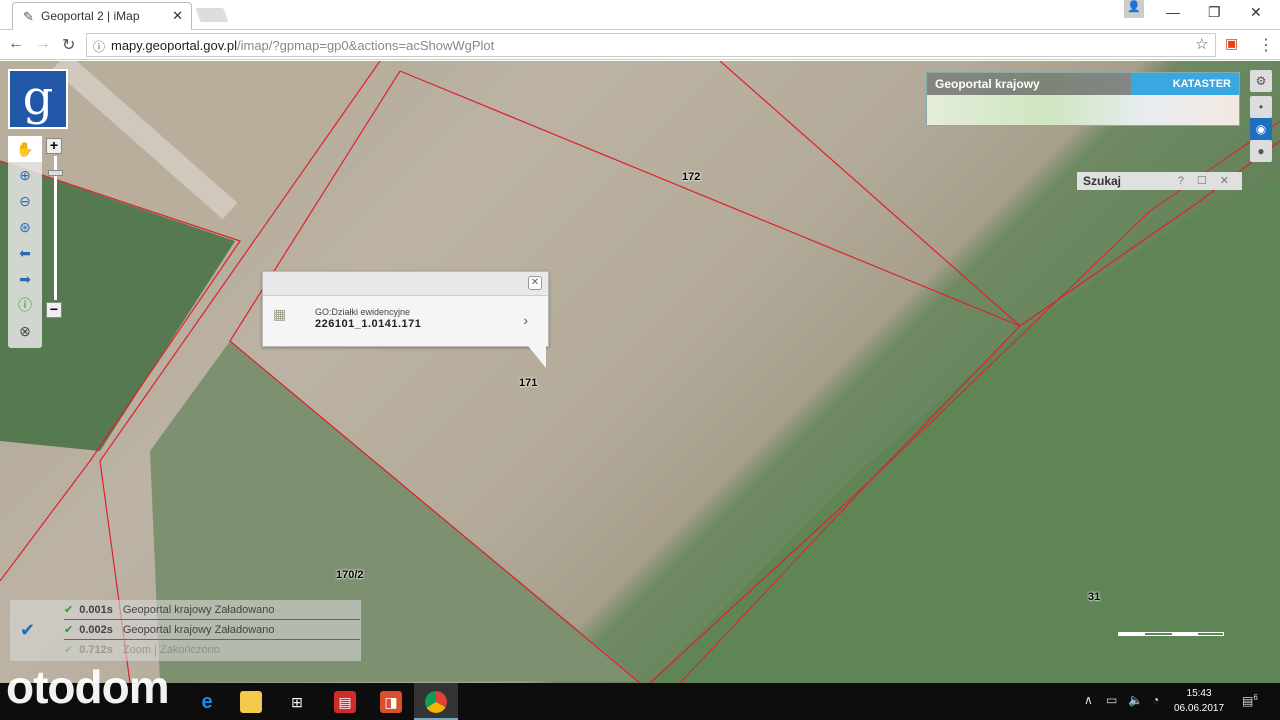  I want to click on action-center-icon: ▤6, so click(1250, 700).